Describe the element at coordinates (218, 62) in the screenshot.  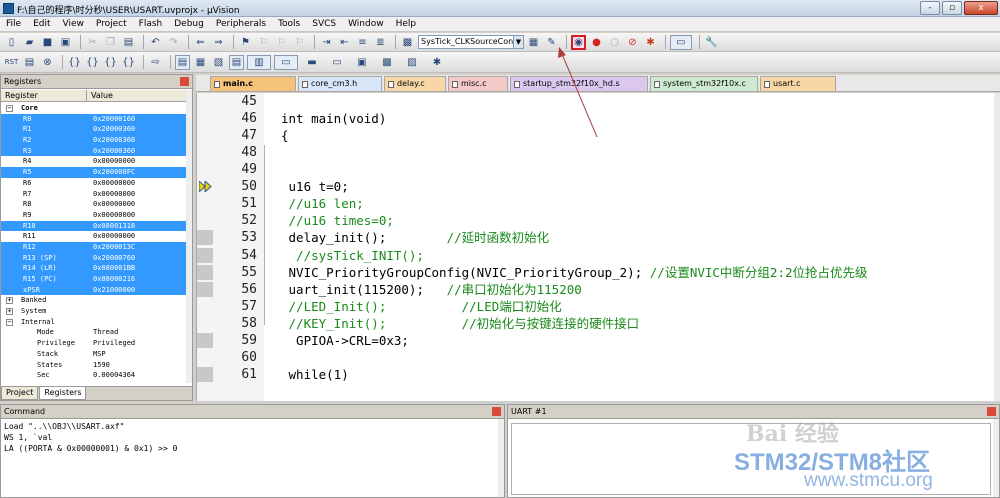
I see `symbols-window-icon: ▧` at that location.